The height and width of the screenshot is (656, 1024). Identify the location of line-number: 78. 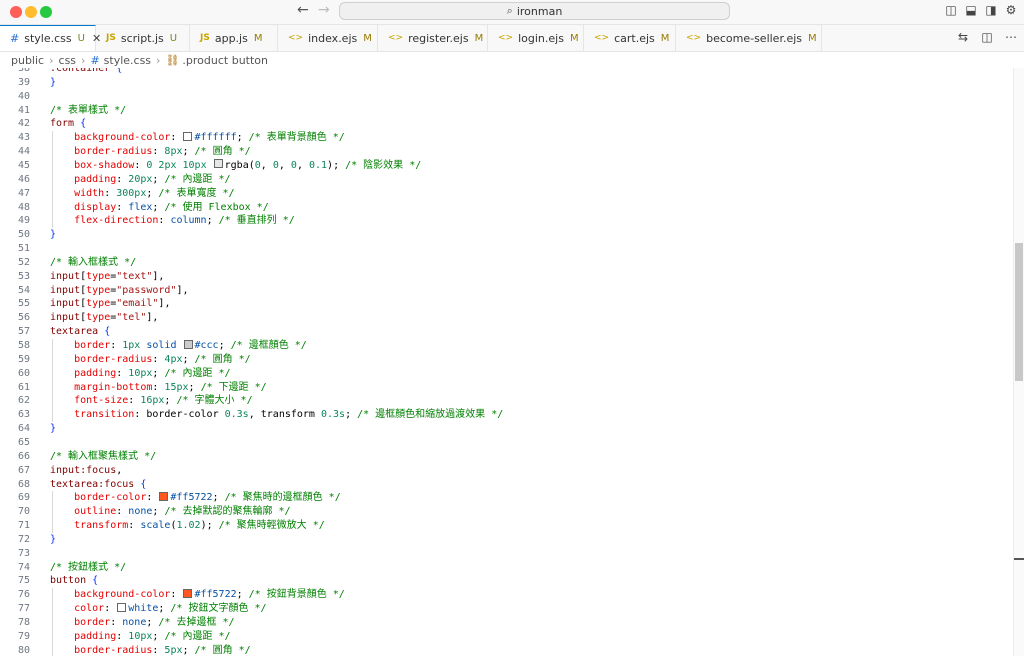
(23, 622).